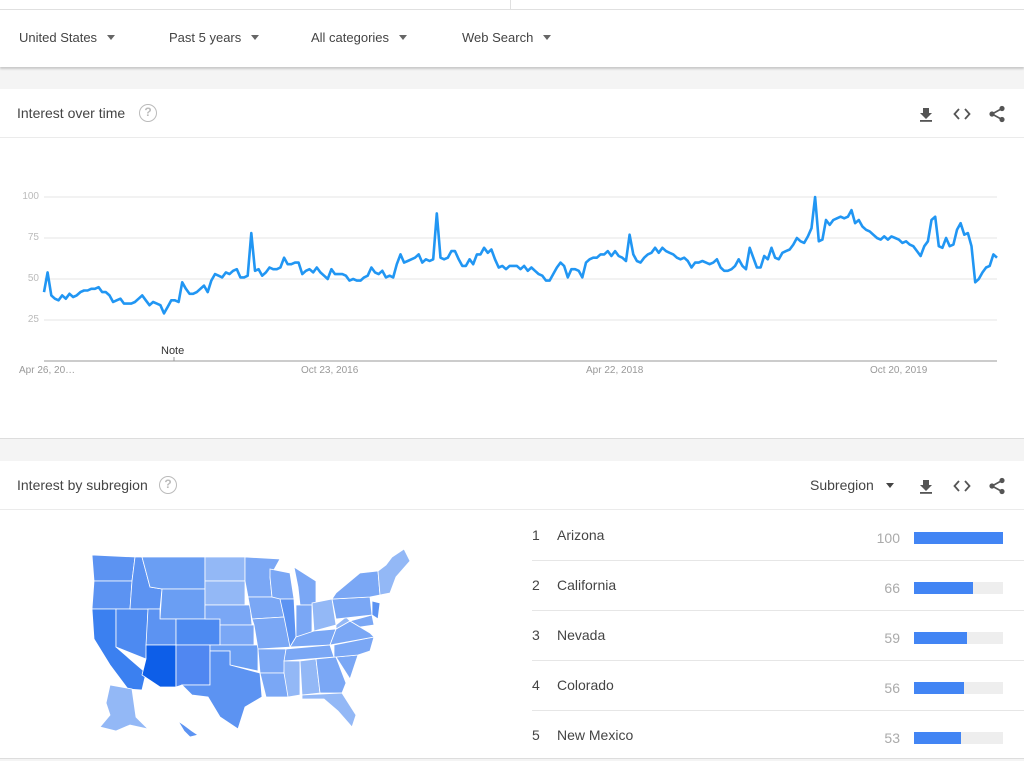  Describe the element at coordinates (282, 584) in the screenshot. I see `map-state-wisconsin` at that location.